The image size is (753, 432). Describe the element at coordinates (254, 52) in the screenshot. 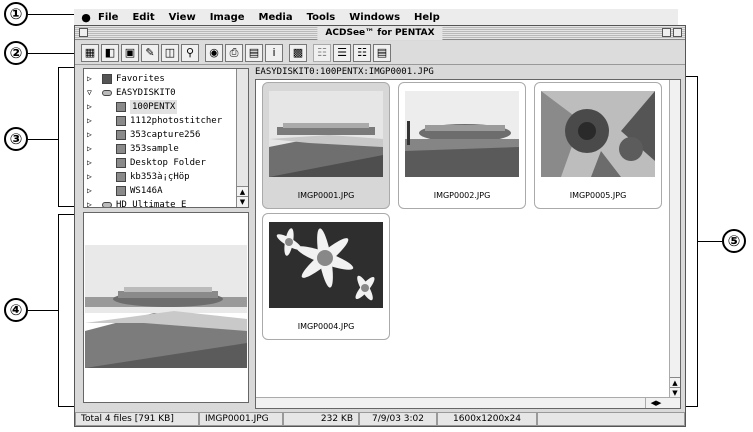

I see `folder-icon: ▤` at that location.